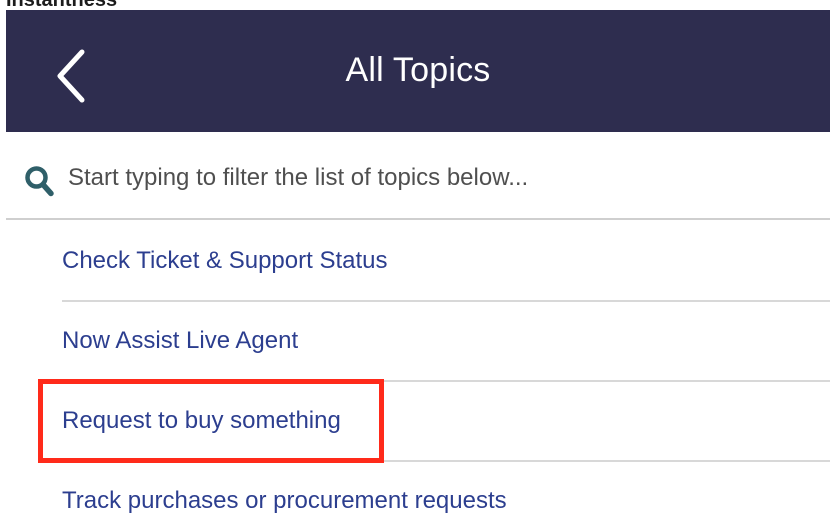 The image size is (830, 518). I want to click on topic-item-check-ticket-support-status: Check Ticket & Support Status, so click(446, 262).